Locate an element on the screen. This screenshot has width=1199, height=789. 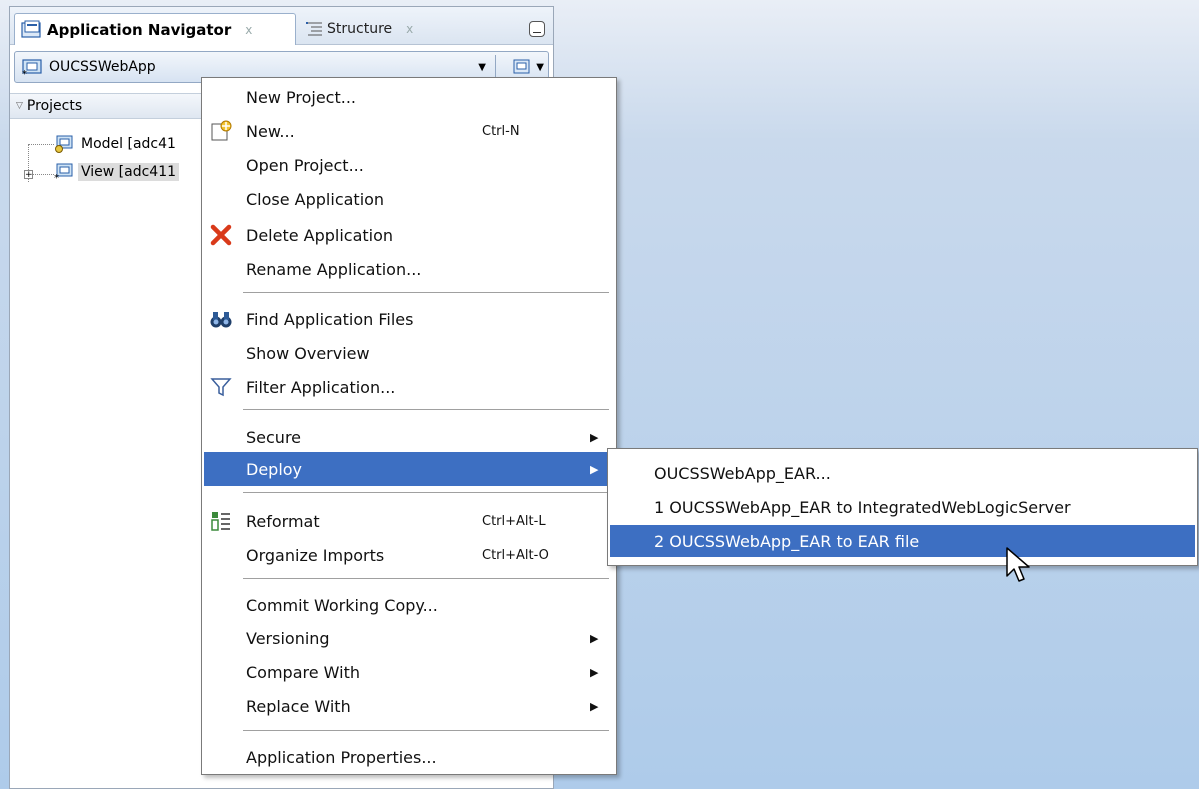
menu-item-find-application-files: Find Application Files is located at coordinates (409, 319).